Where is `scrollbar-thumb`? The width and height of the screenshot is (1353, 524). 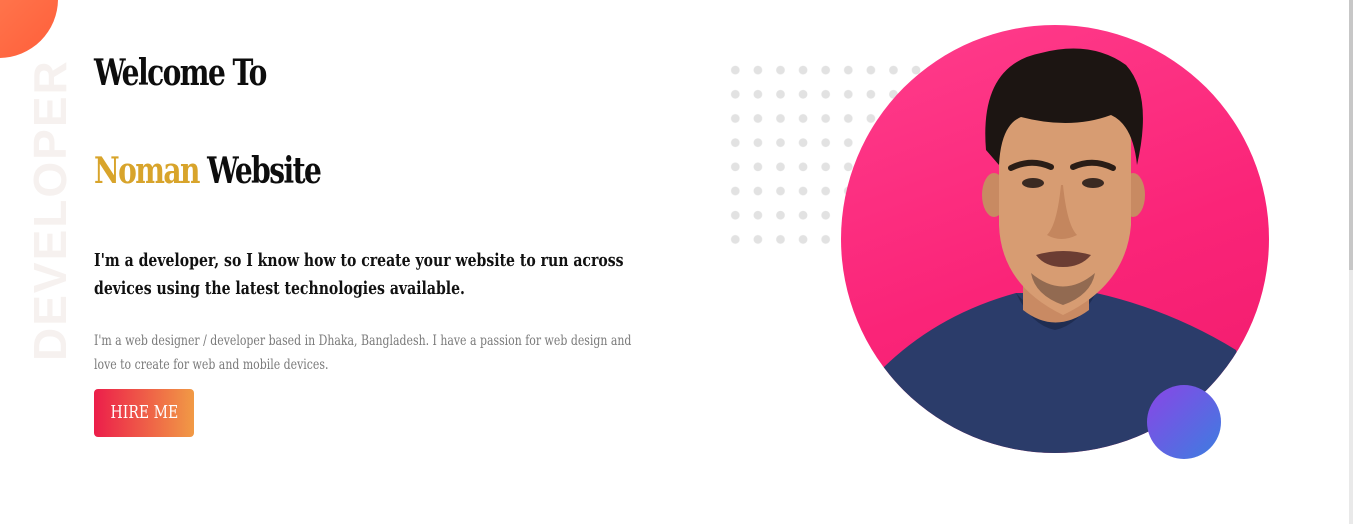
scrollbar-thumb is located at coordinates (1351, 135).